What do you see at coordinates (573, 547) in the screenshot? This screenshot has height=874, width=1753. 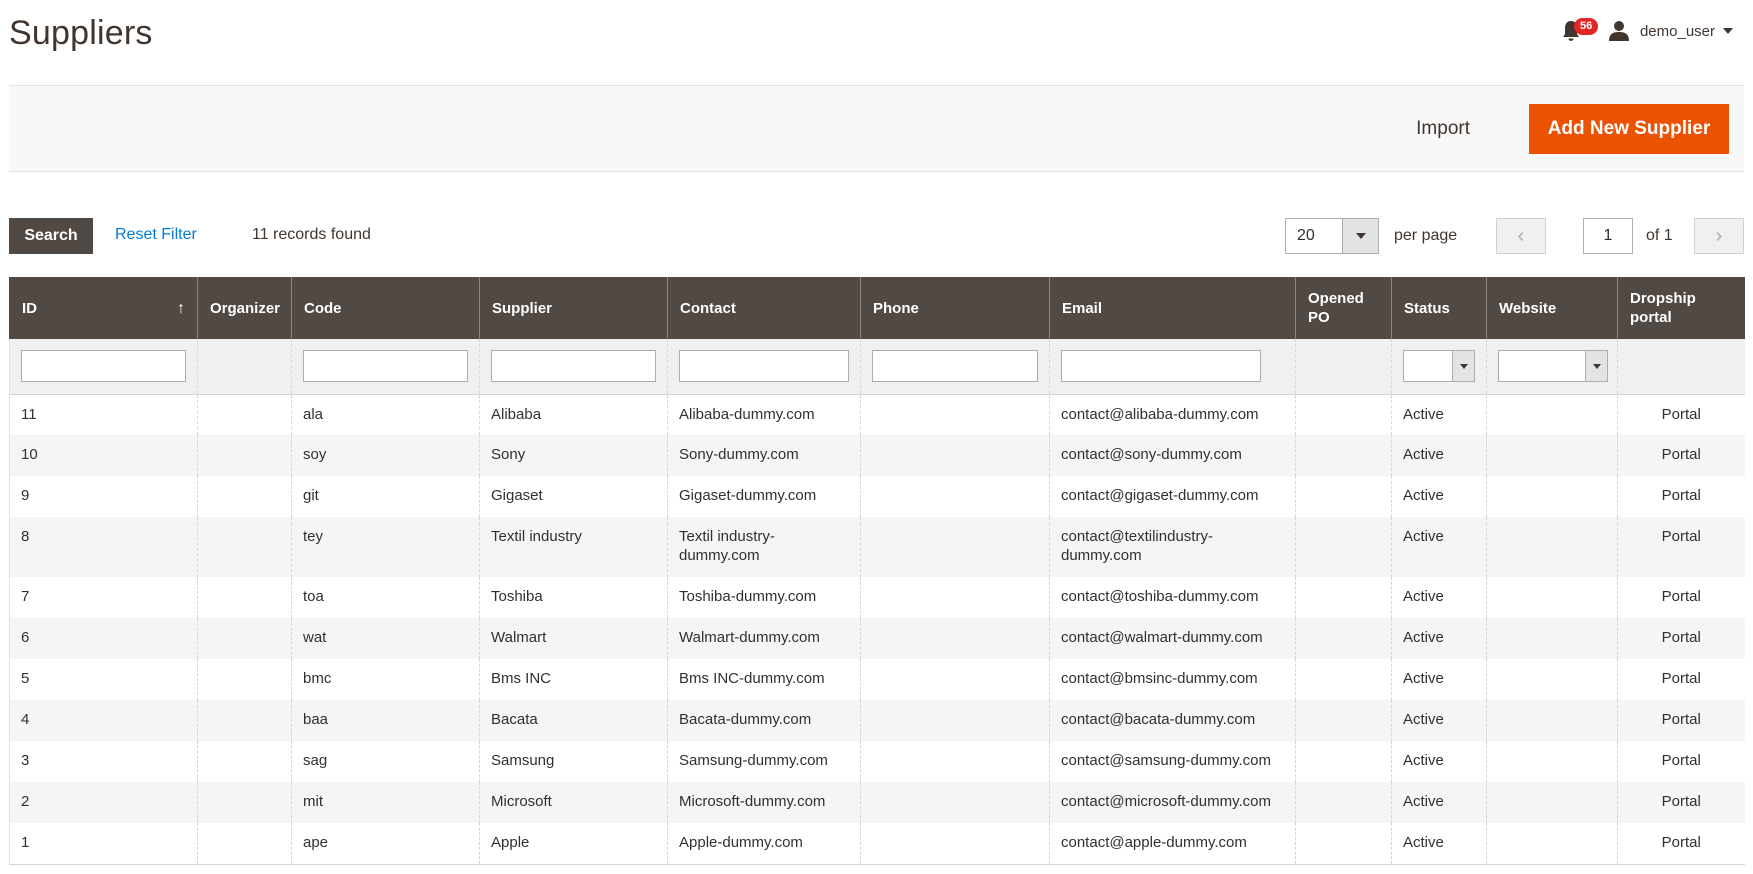 I see `supplier-cell: Textil industry` at bounding box center [573, 547].